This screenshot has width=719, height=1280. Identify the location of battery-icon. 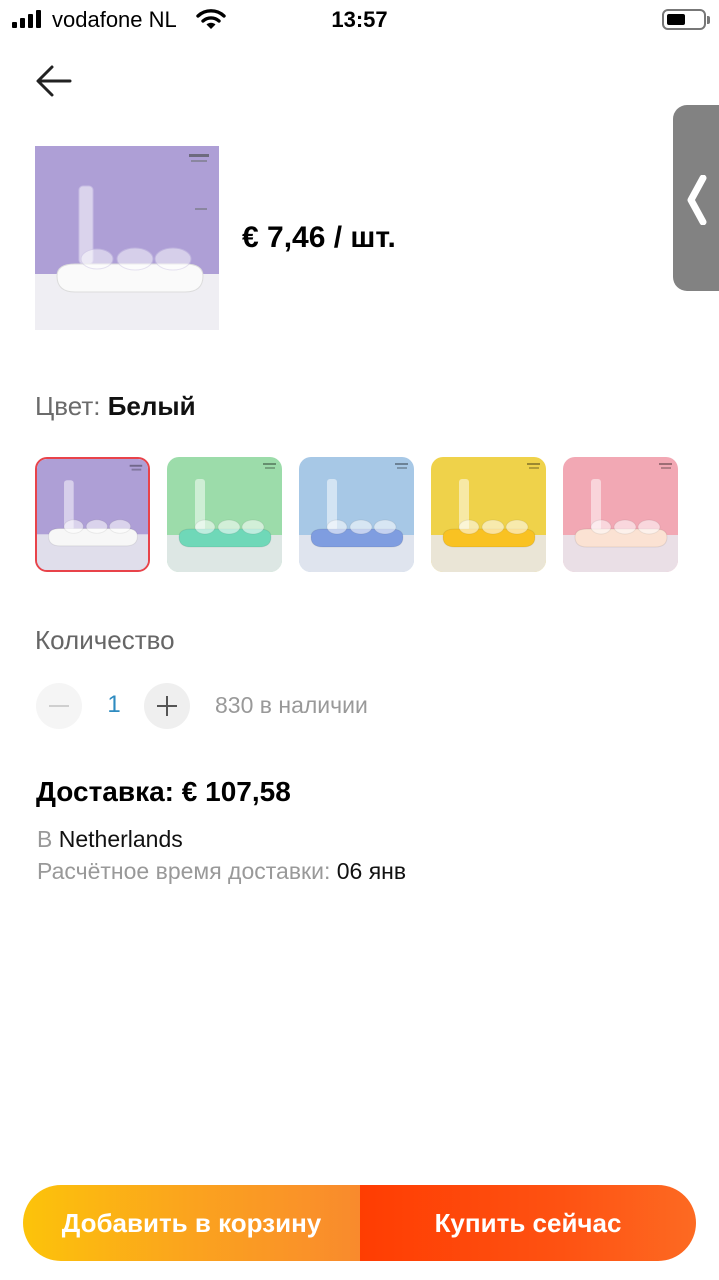
(686, 19).